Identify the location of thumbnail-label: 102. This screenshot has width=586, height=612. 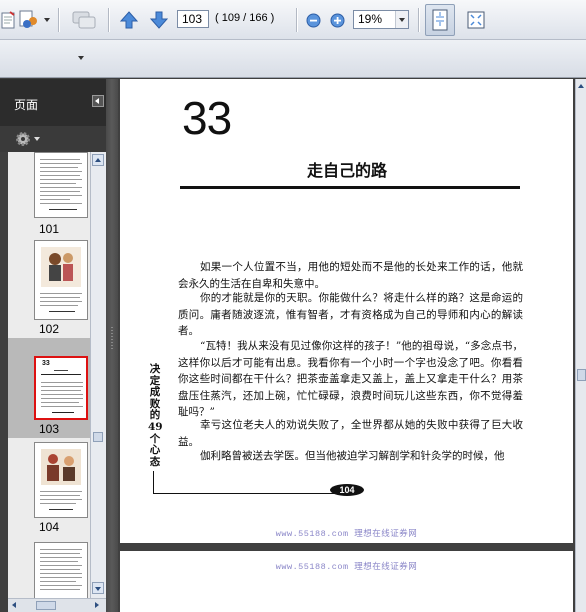
(49, 329).